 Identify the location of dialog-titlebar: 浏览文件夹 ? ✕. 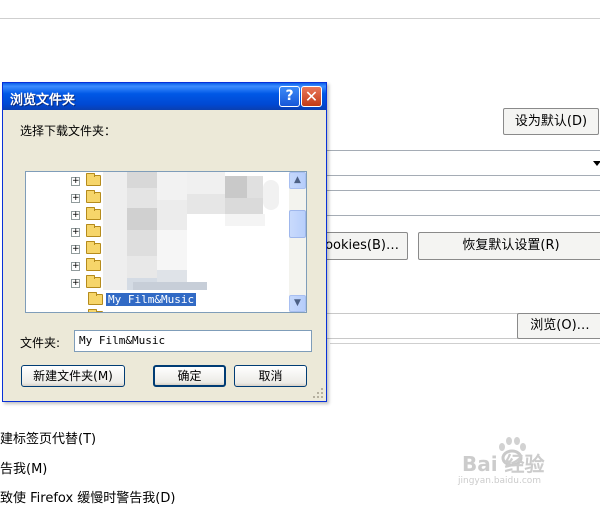
(164, 96).